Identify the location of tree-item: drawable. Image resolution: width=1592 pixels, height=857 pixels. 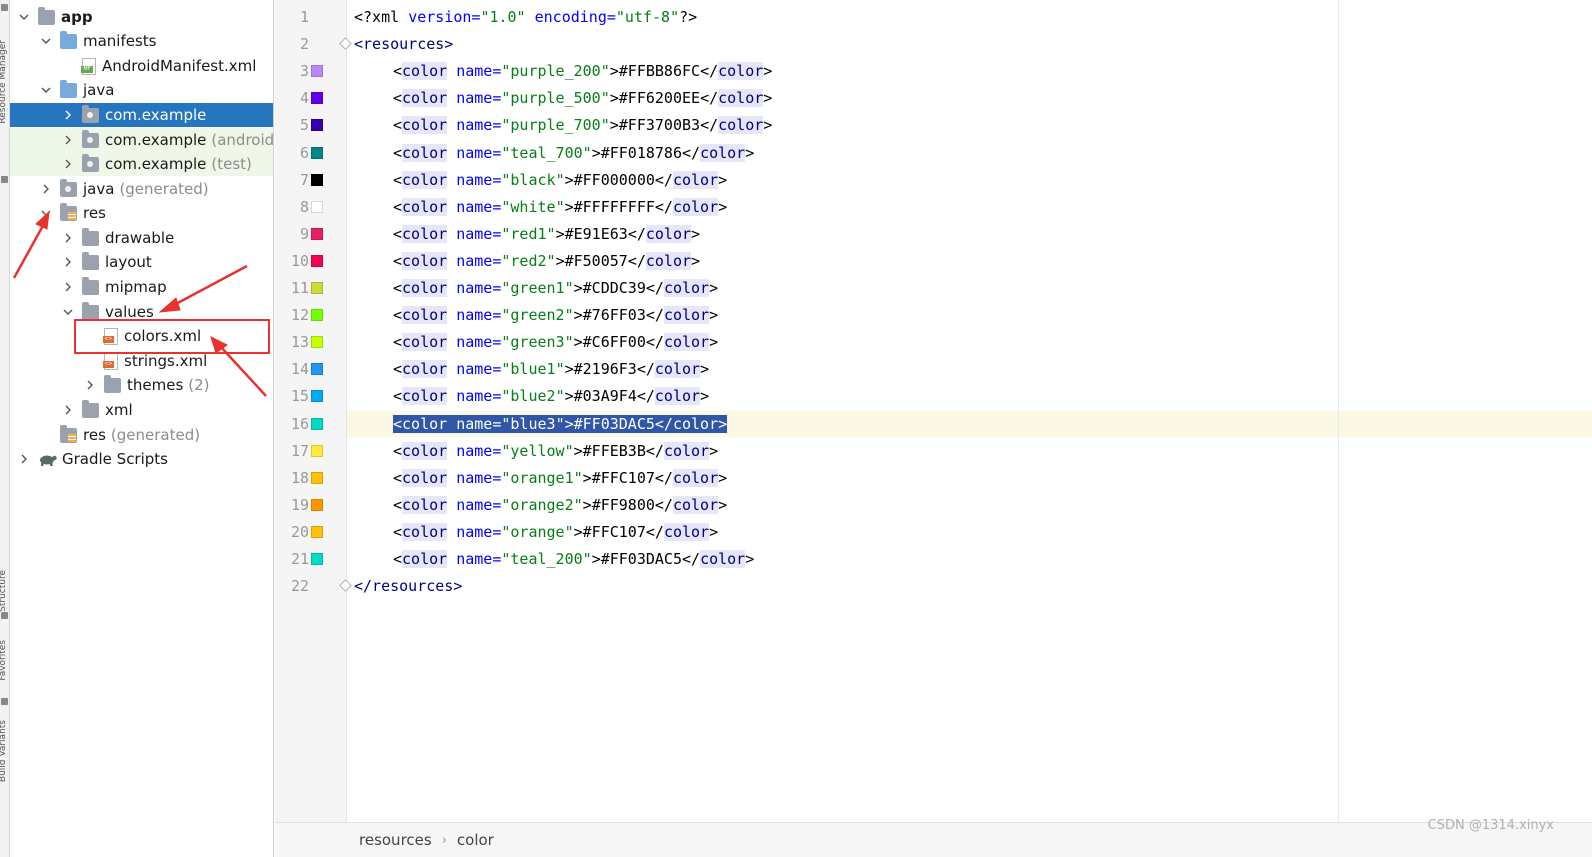
(141, 238).